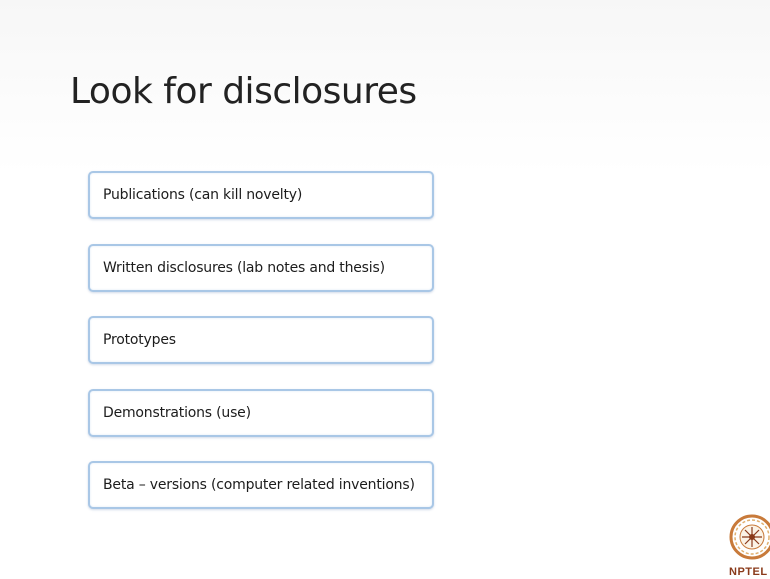  What do you see at coordinates (203, 195) in the screenshot?
I see `list-item-label: Publications (can kill novelty)` at bounding box center [203, 195].